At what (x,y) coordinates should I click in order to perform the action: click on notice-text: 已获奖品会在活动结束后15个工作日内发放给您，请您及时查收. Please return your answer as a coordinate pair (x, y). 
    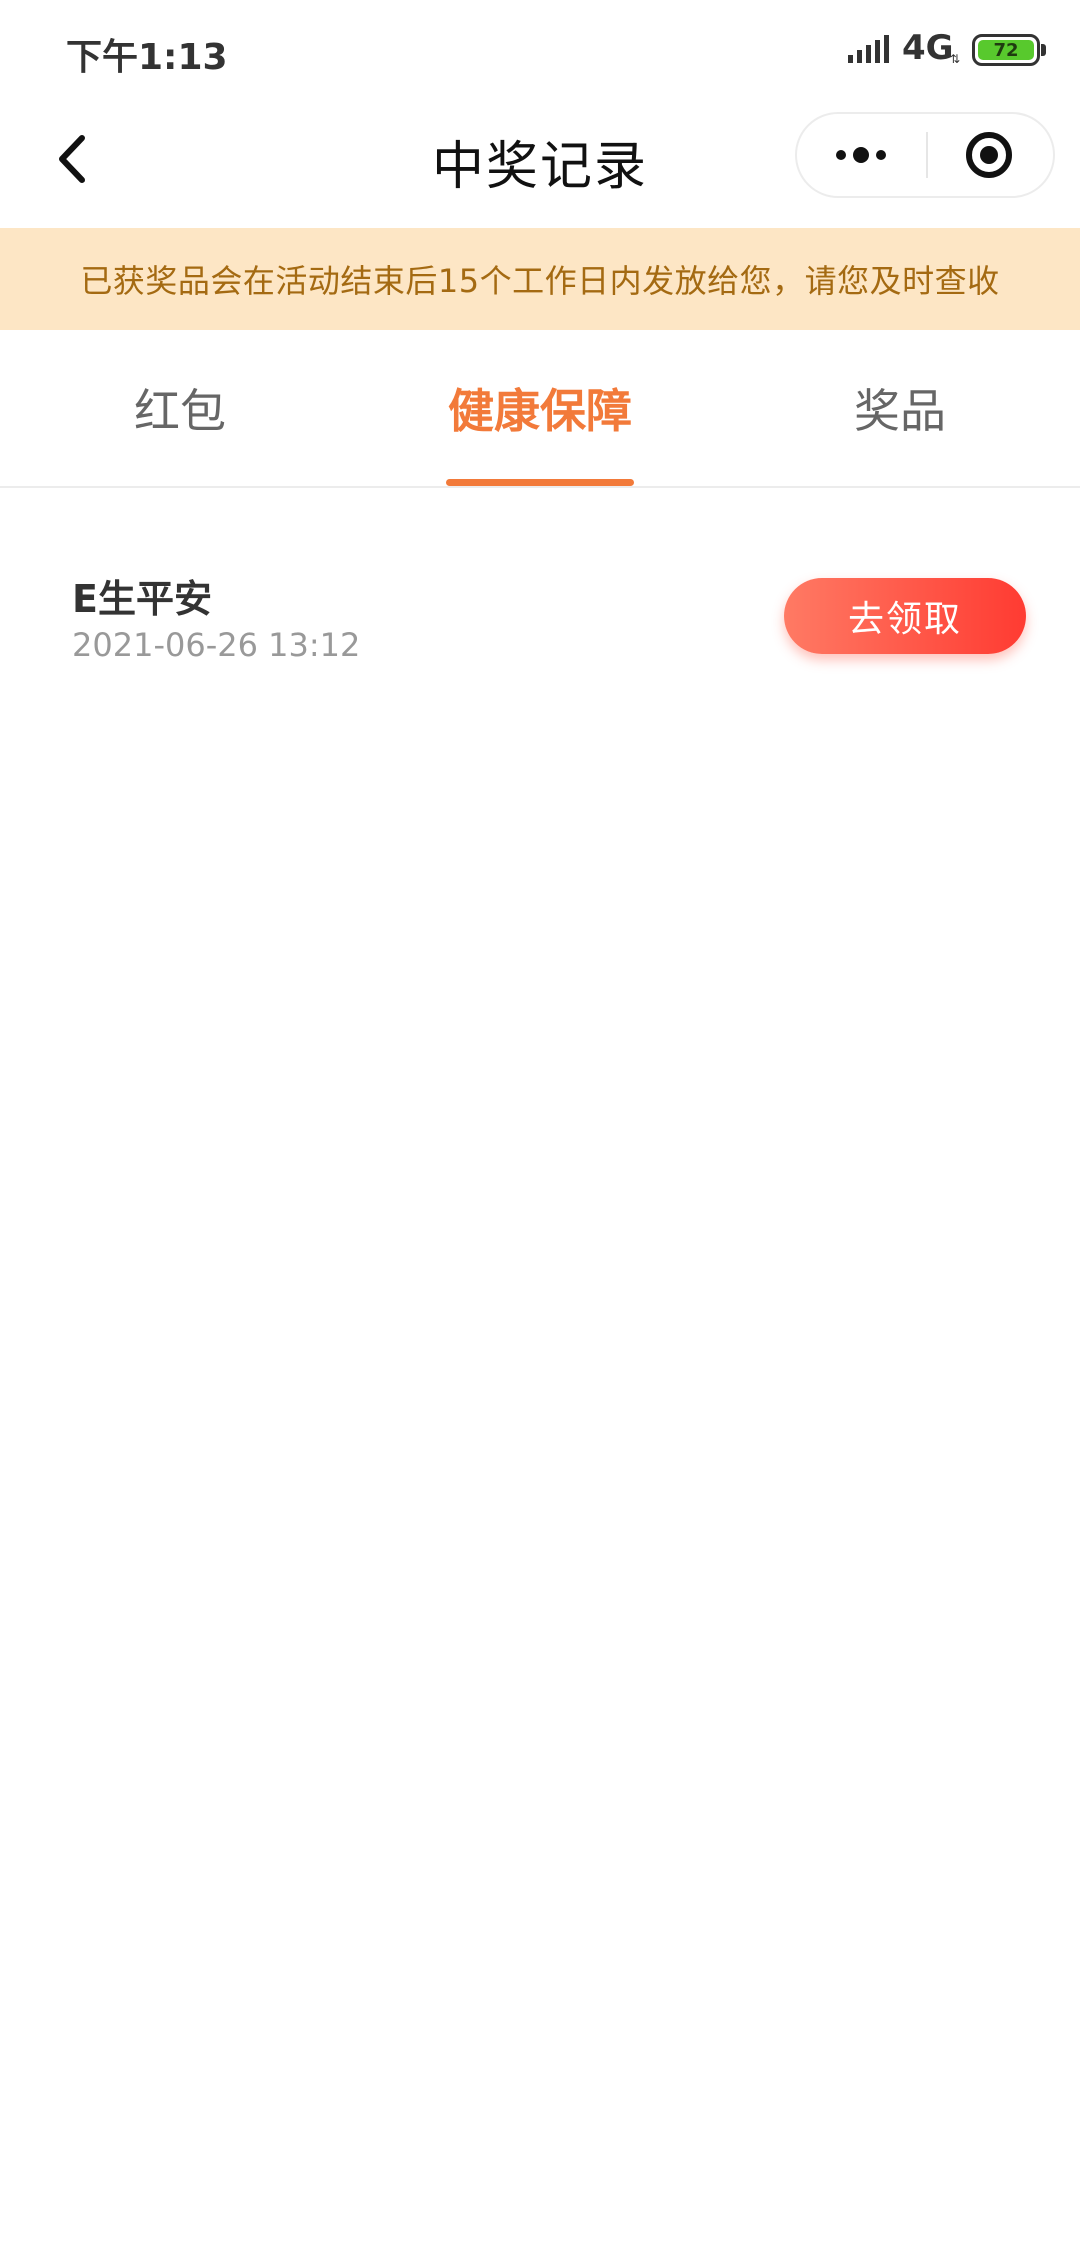
    Looking at the image, I should click on (540, 281).